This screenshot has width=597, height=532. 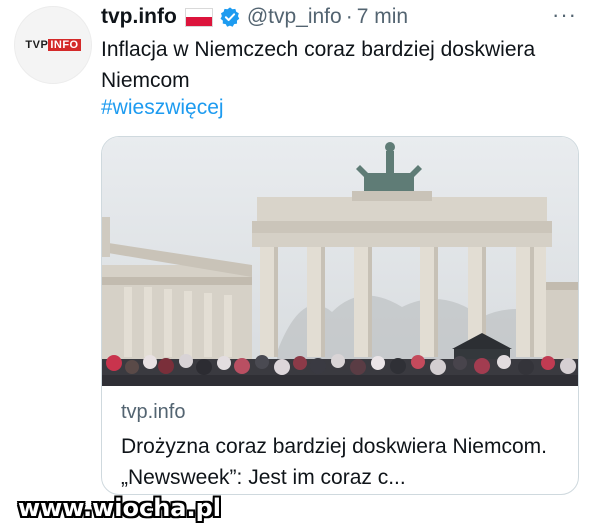 I want to click on hashtag-link: #wieszwięcej, so click(x=162, y=108).